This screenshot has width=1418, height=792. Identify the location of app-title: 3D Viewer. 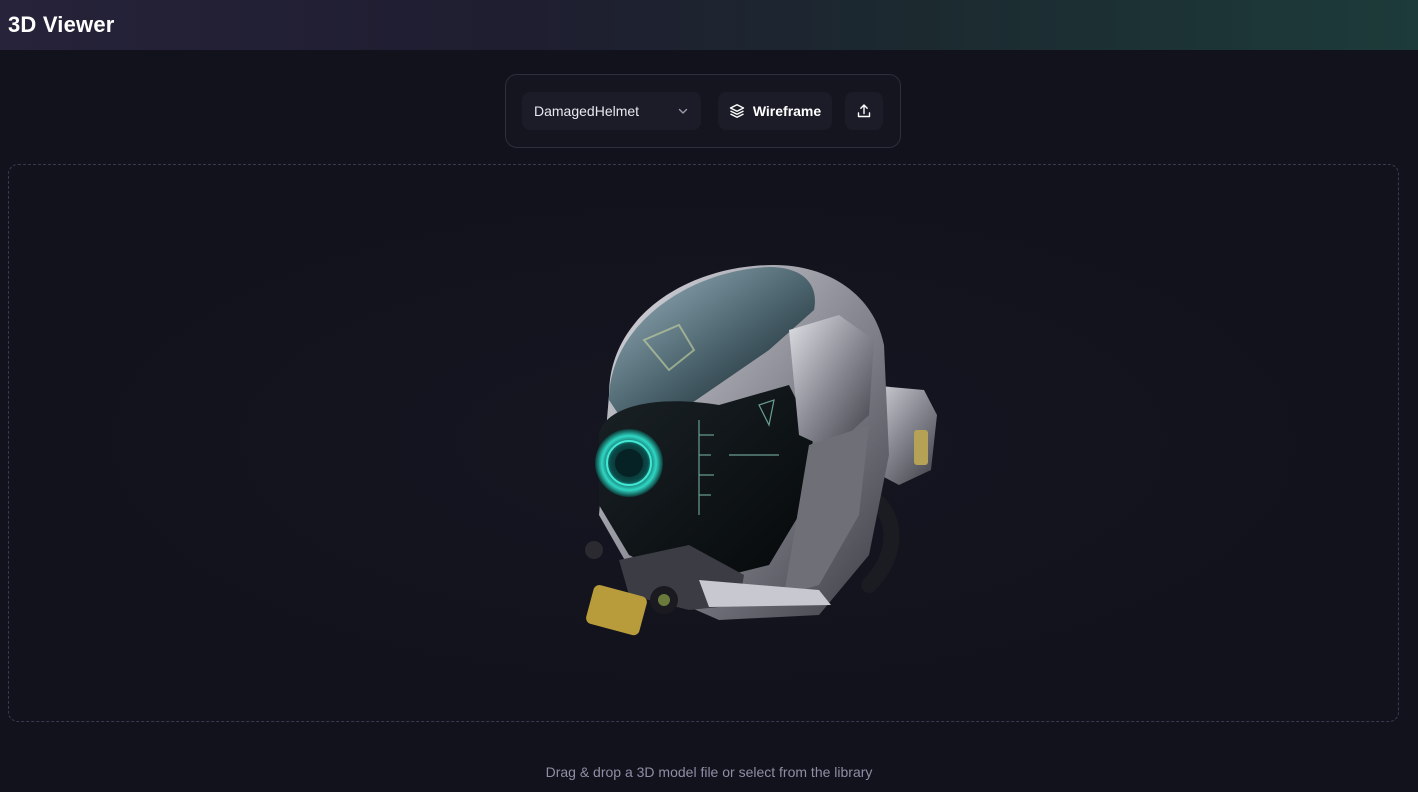
(61, 24).